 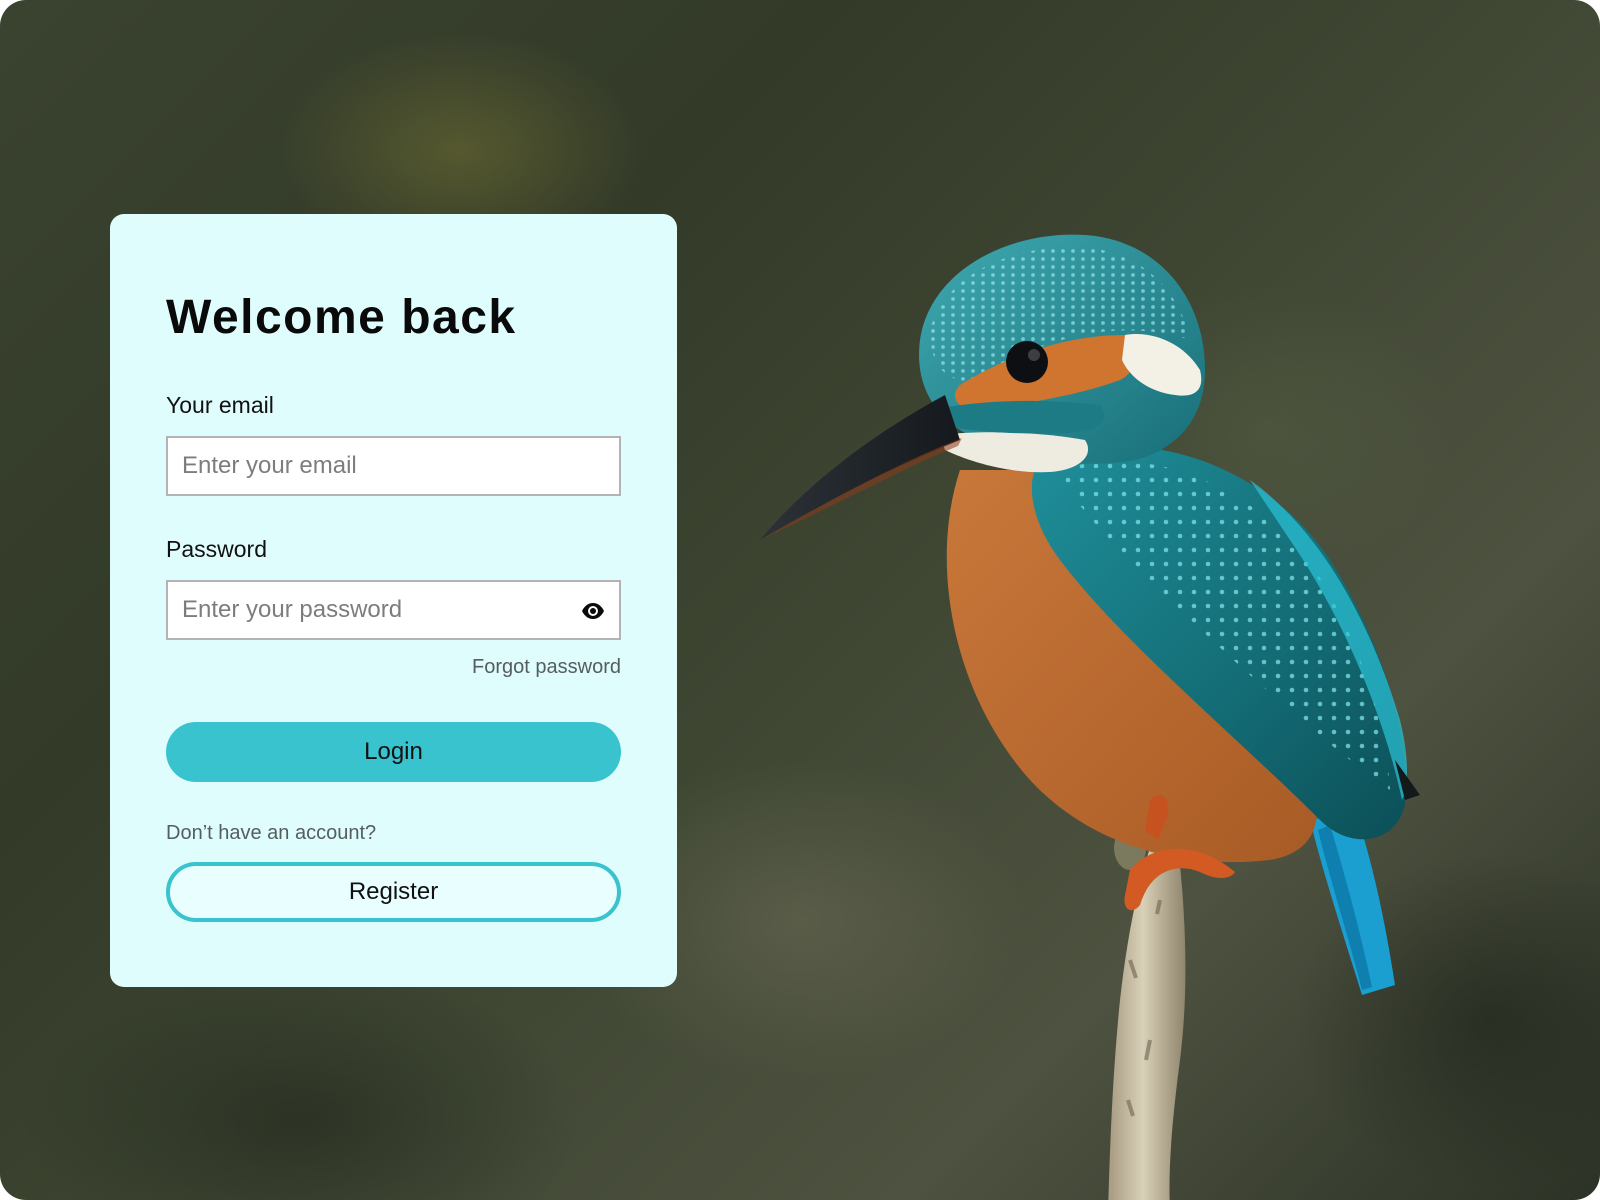 I want to click on login-button: Login, so click(x=393, y=752).